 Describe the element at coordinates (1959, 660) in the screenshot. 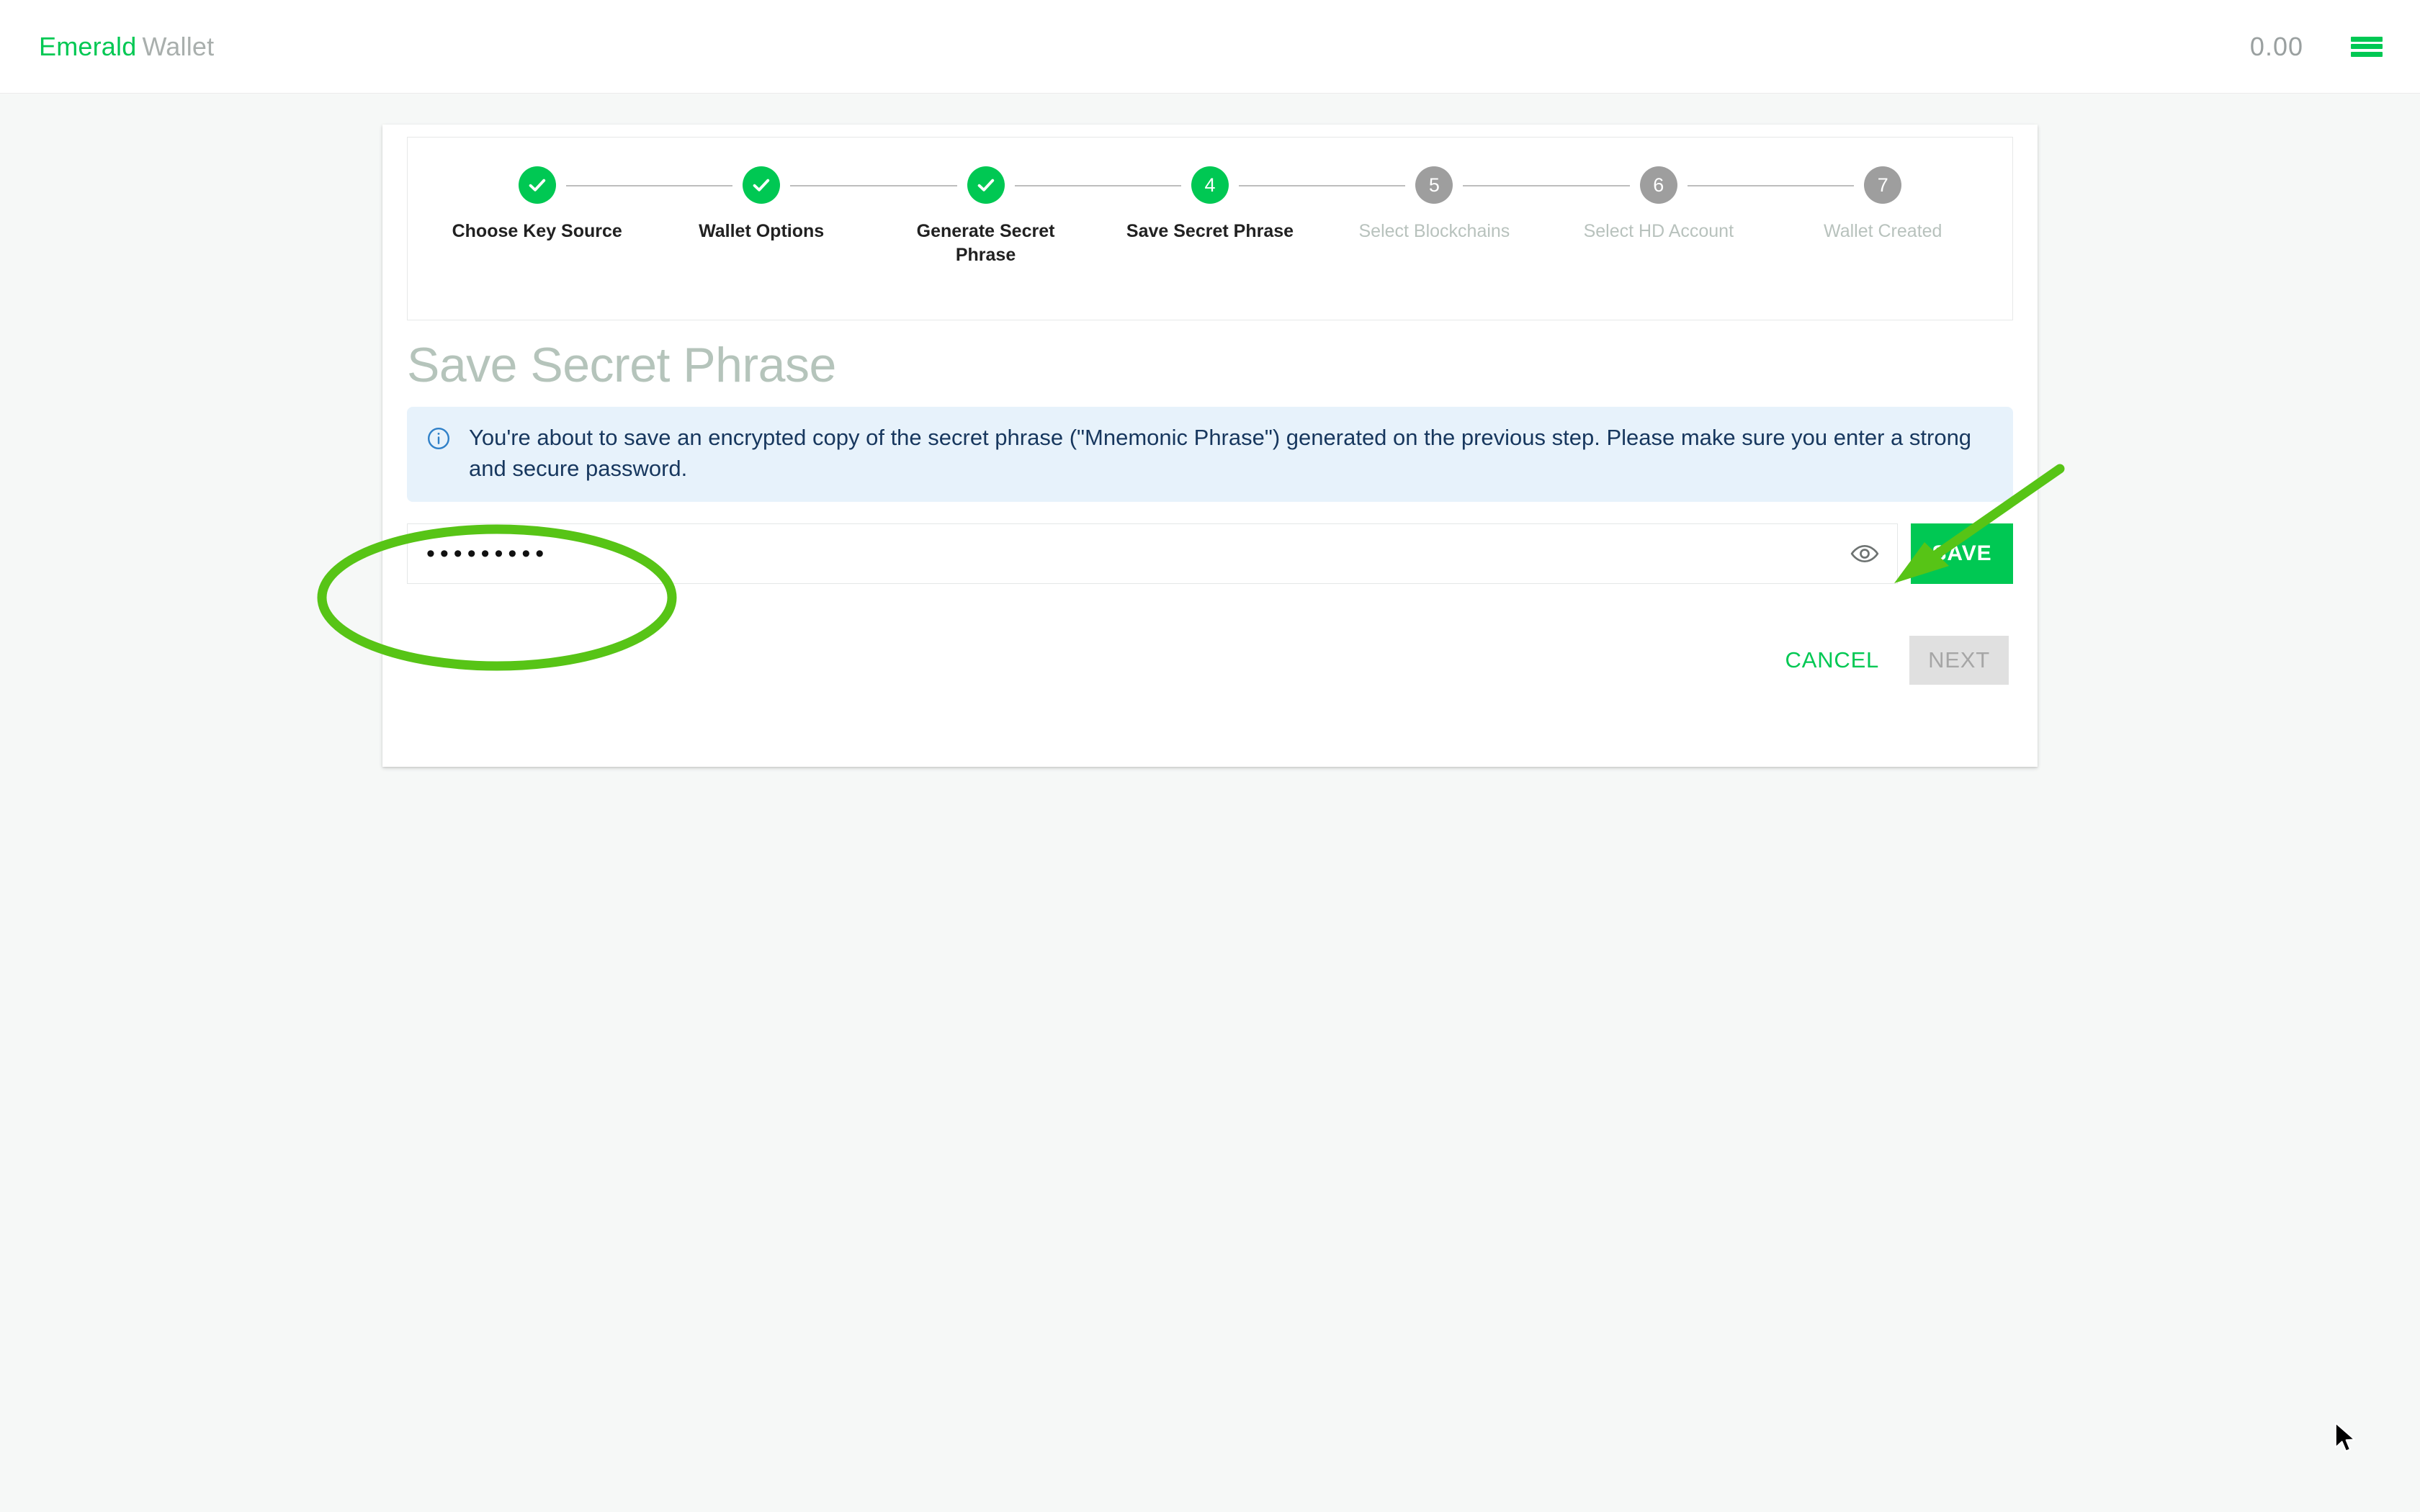

I see `next-button: NEXT` at that location.